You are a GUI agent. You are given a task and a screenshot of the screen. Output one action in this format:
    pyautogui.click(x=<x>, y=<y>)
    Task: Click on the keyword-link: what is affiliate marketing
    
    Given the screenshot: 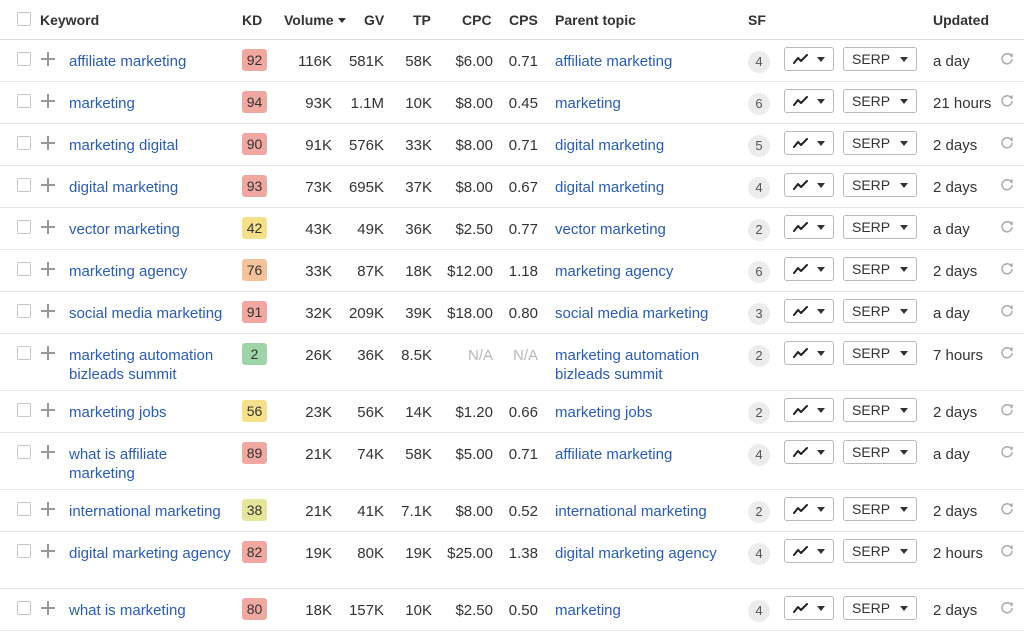 What is the action you would take?
    pyautogui.click(x=153, y=464)
    